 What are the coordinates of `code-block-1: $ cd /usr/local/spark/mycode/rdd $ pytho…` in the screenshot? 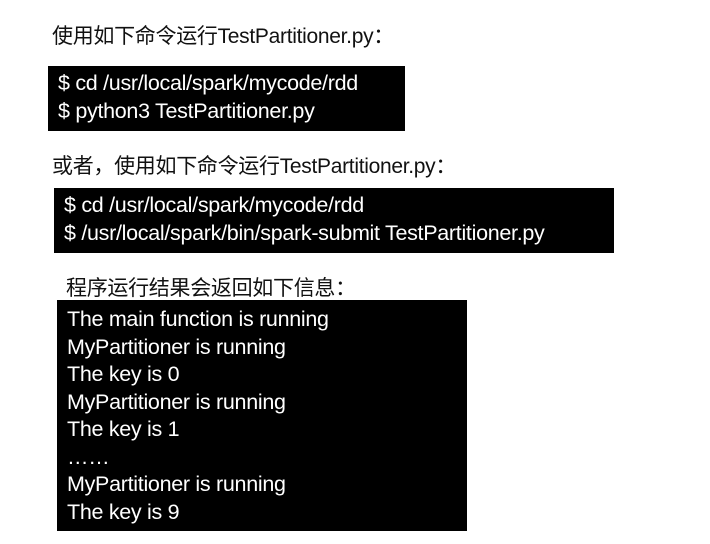 It's located at (226, 98).